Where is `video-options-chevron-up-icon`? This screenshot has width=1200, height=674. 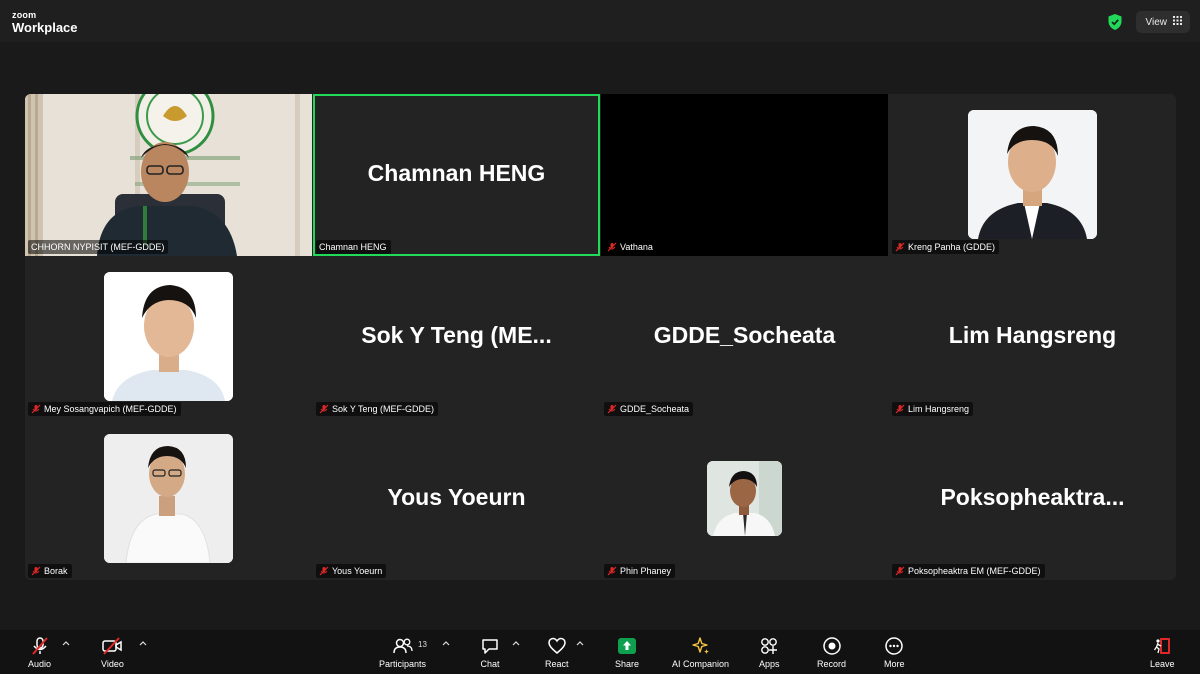 video-options-chevron-up-icon is located at coordinates (143, 643).